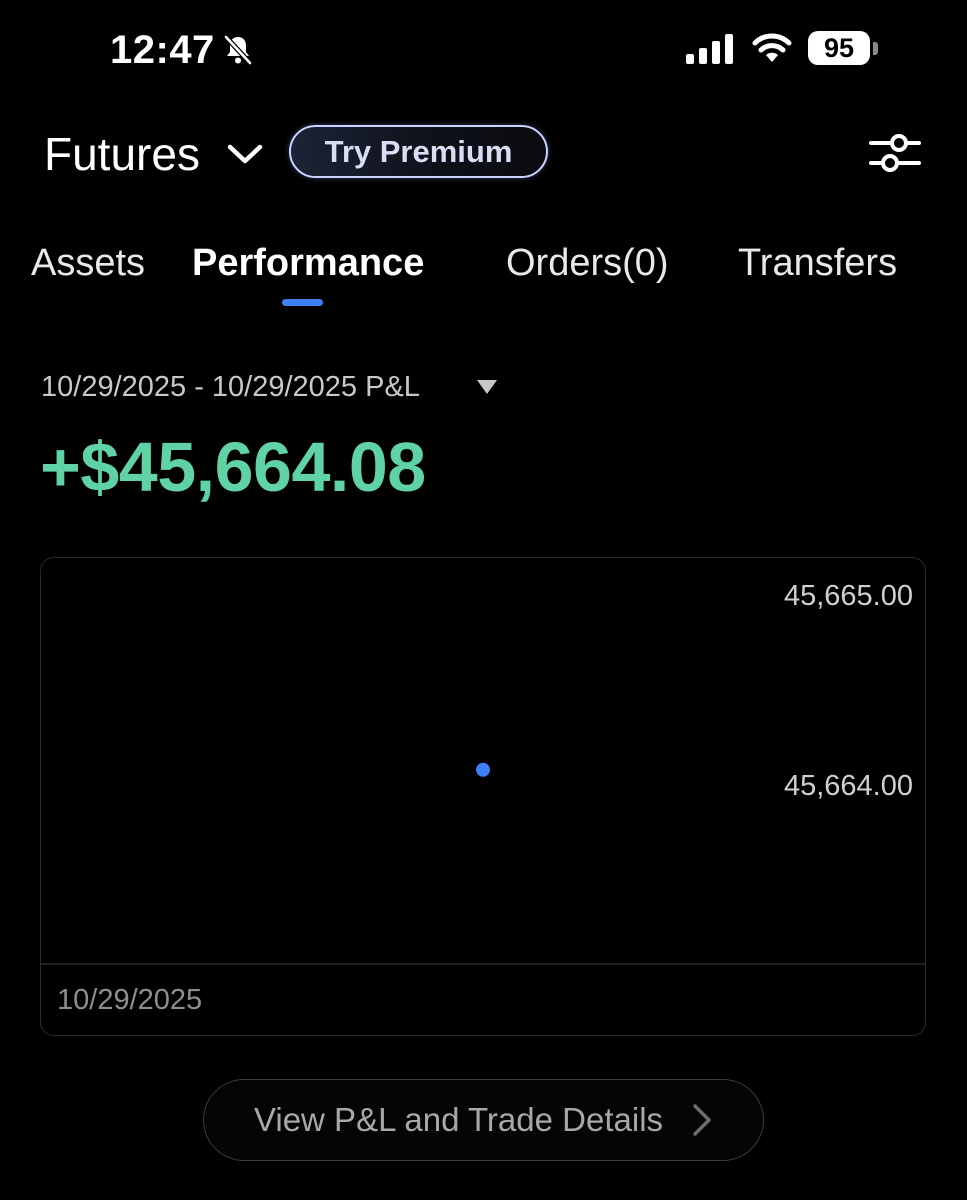 This screenshot has width=967, height=1200. What do you see at coordinates (875, 48) in the screenshot?
I see `battery-nub` at bounding box center [875, 48].